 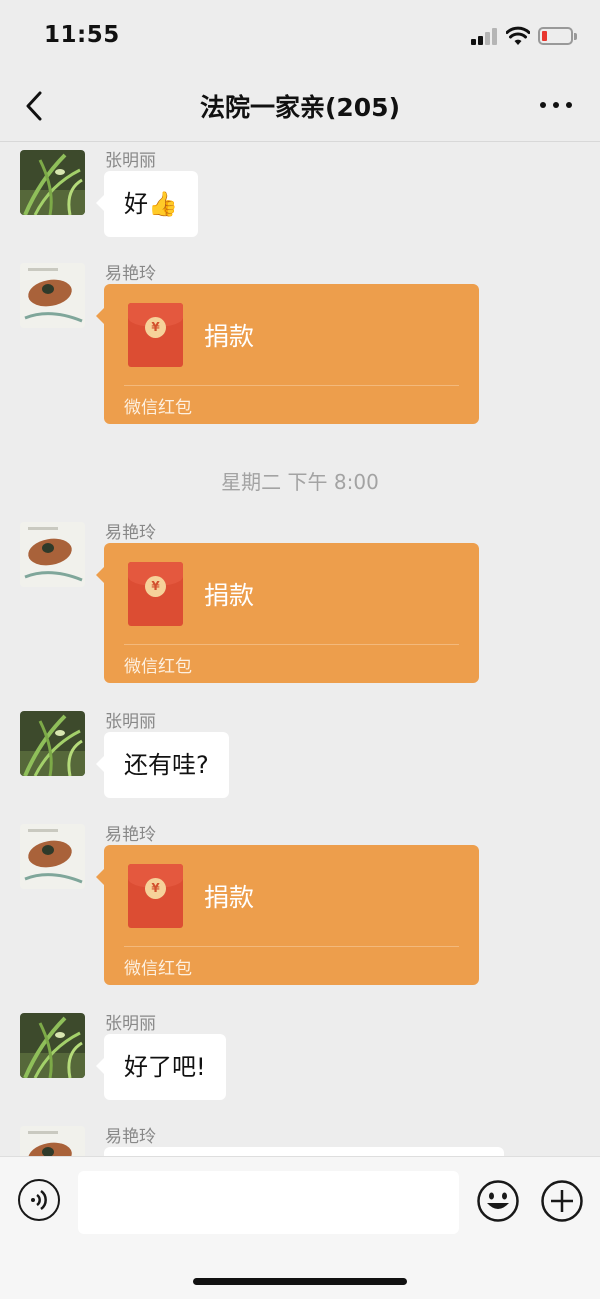 I want to click on chat-title: 法院一家亲(205), so click(x=300, y=107).